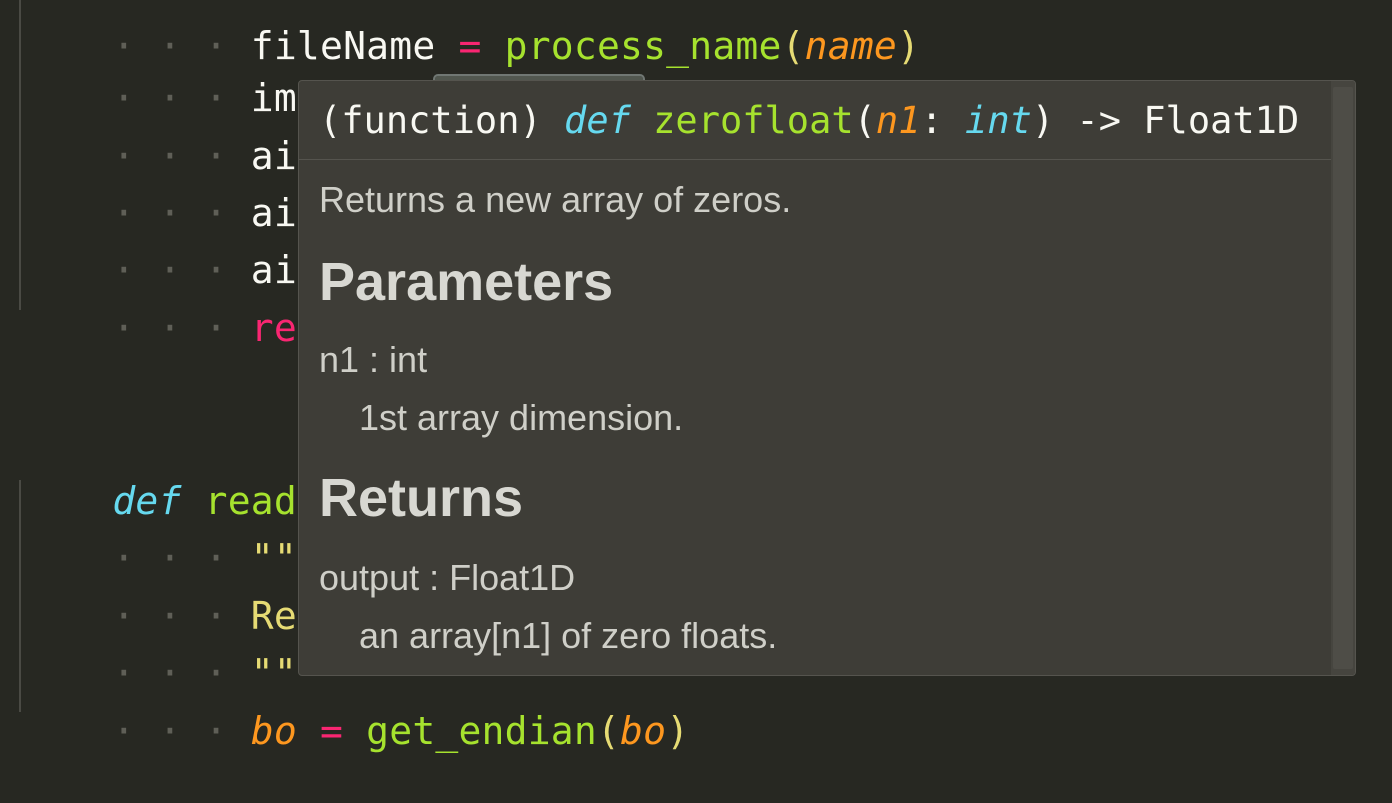 This screenshot has height=803, width=1392. What do you see at coordinates (555, 199) in the screenshot?
I see `doc-summary: Returns a new array of zeros.` at bounding box center [555, 199].